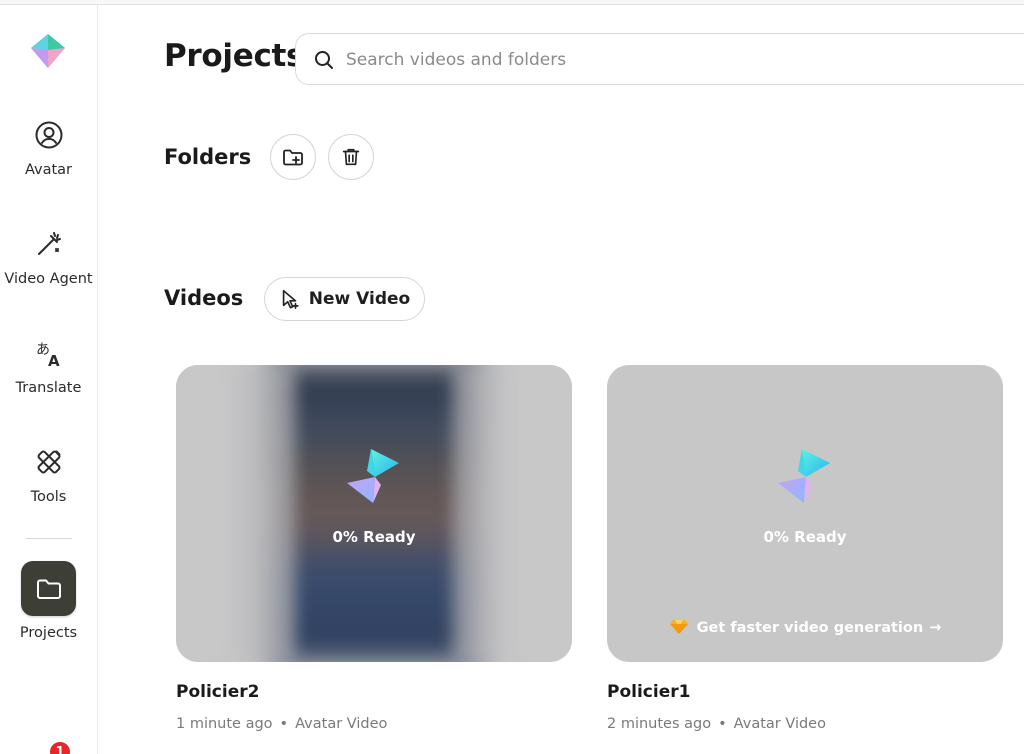 This screenshot has height=754, width=1024. What do you see at coordinates (49, 538) in the screenshot?
I see `sidebar-divider` at bounding box center [49, 538].